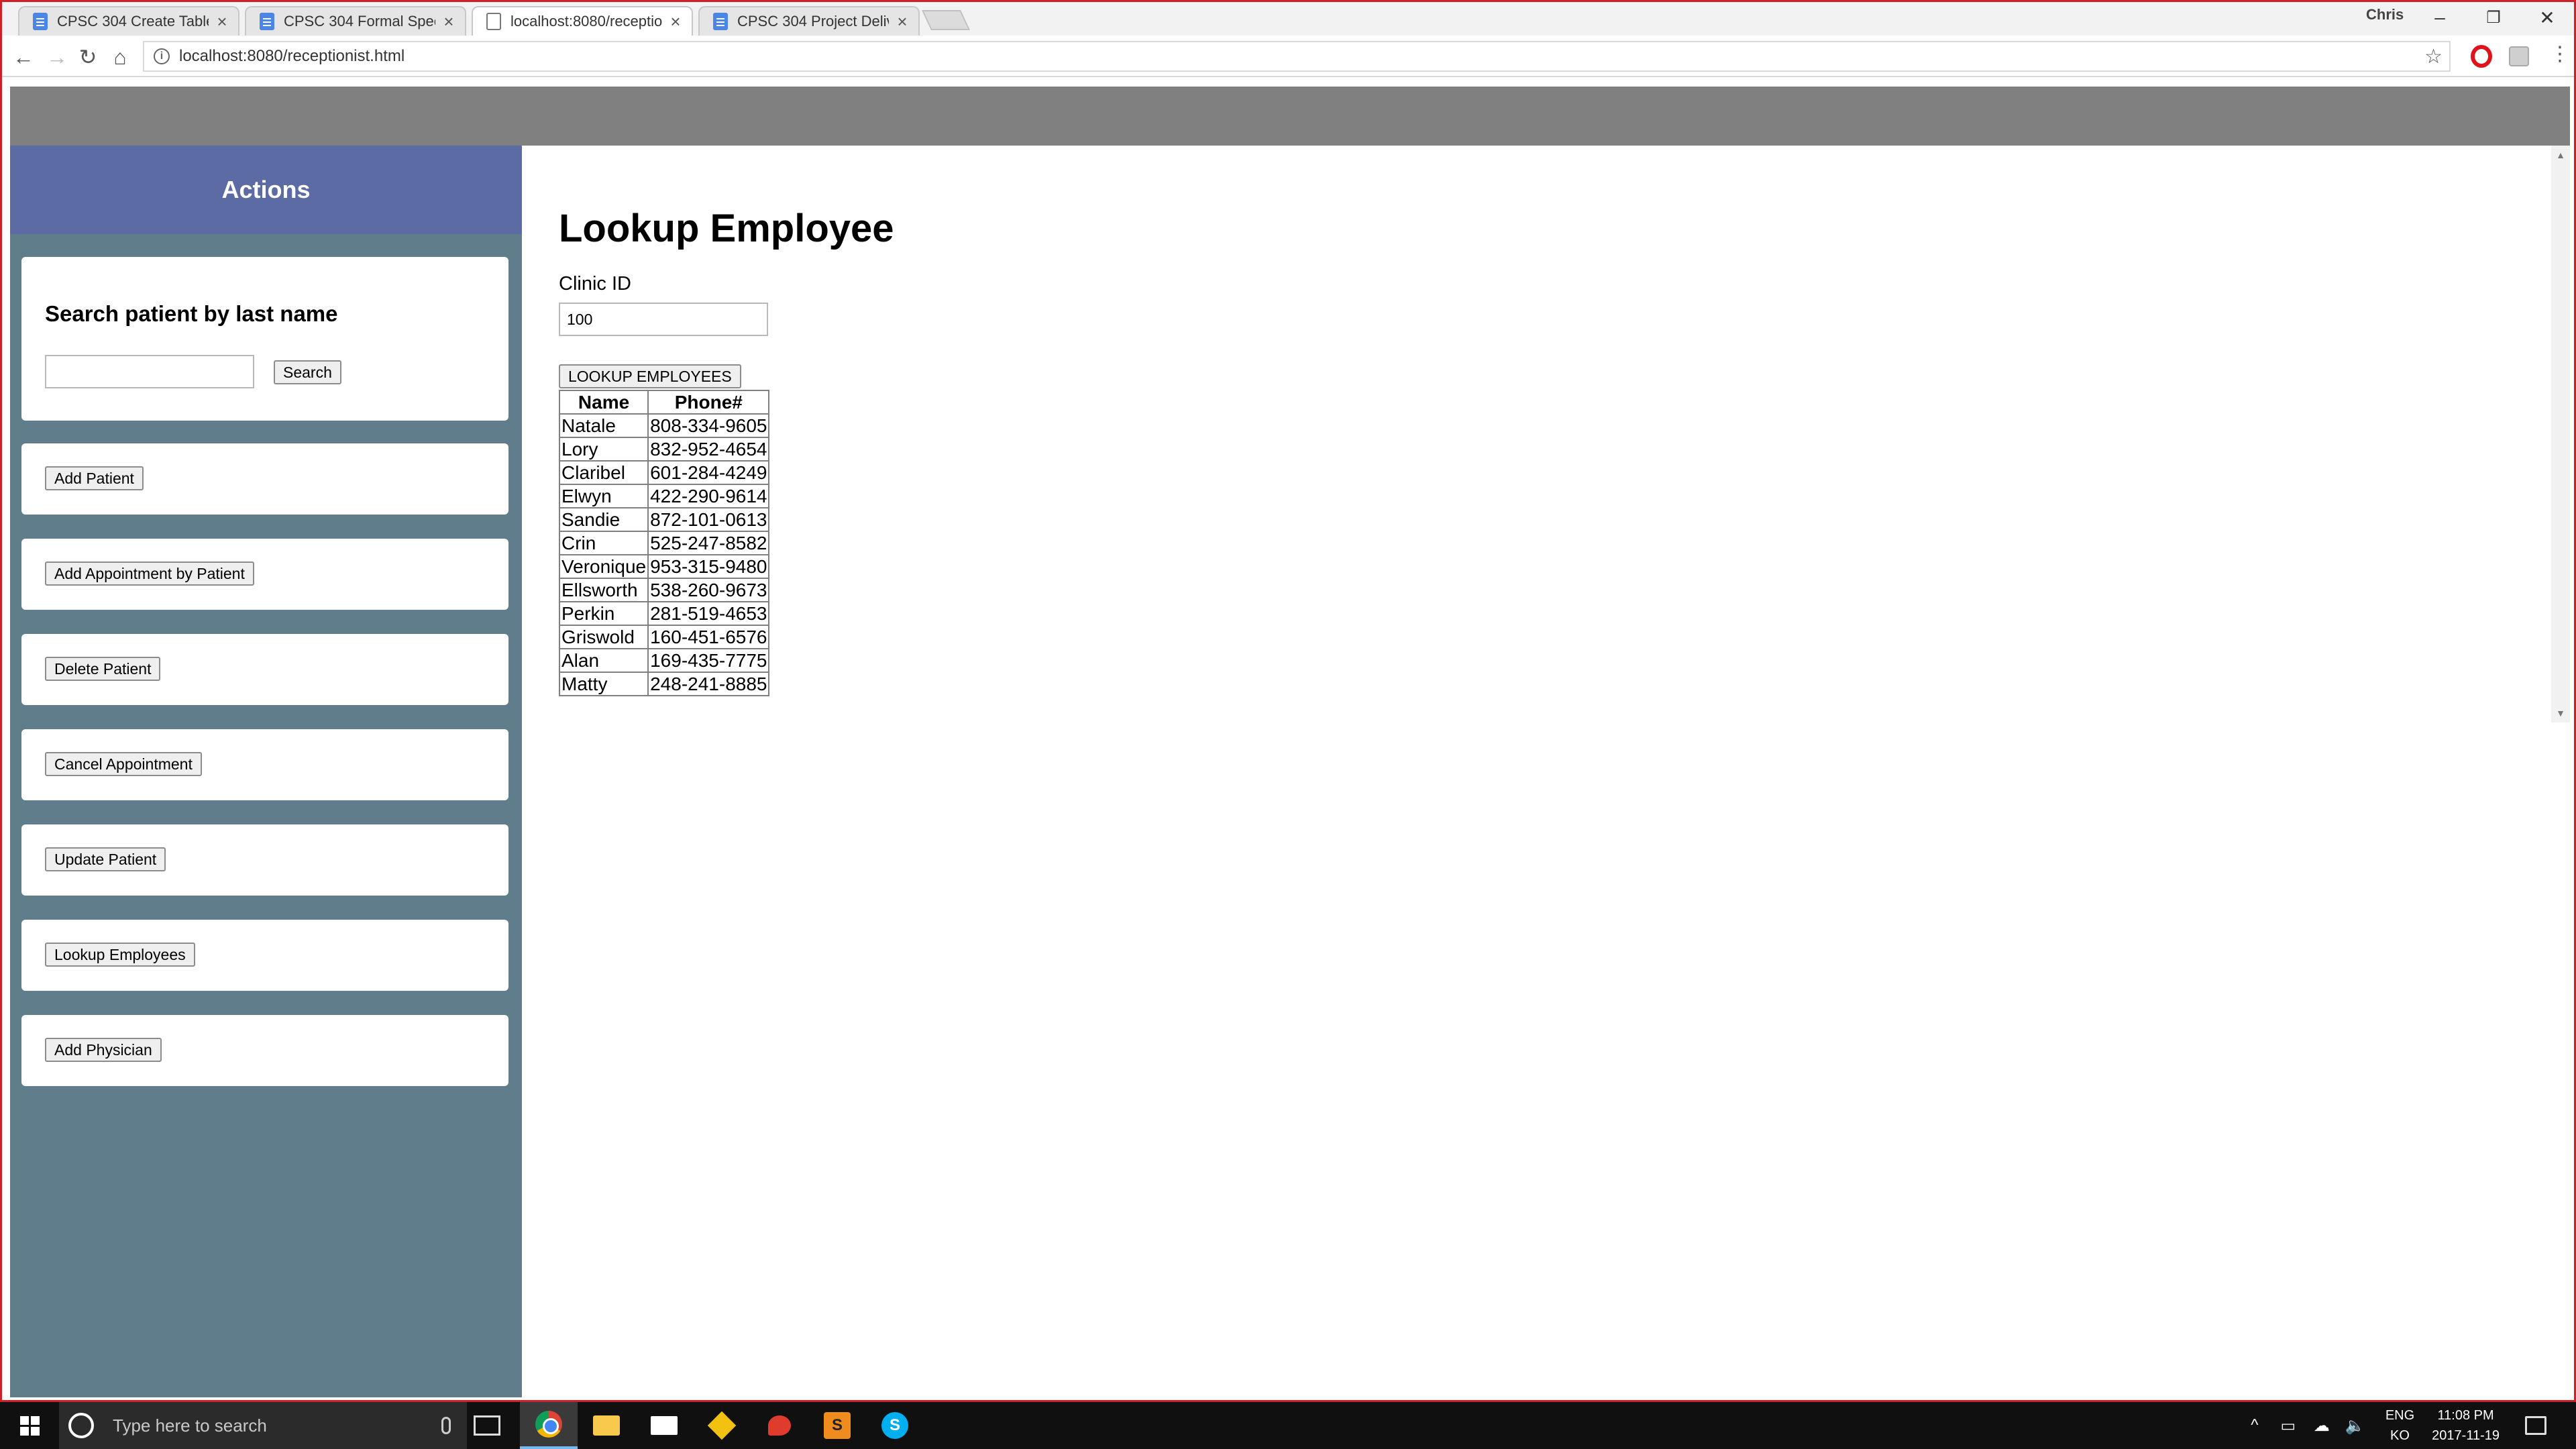 The height and width of the screenshot is (1449, 2576). What do you see at coordinates (2385, 14) in the screenshot?
I see `profile-name: Chris` at bounding box center [2385, 14].